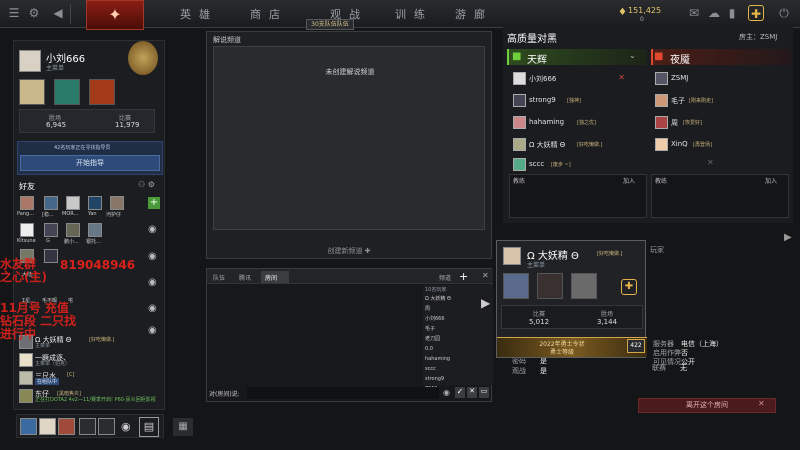 The image size is (800, 450). What do you see at coordinates (574, 145) in the screenshot?
I see `radiant-slot: Ω 大妖精 Θ [好吃懒做.]` at bounding box center [574, 145].